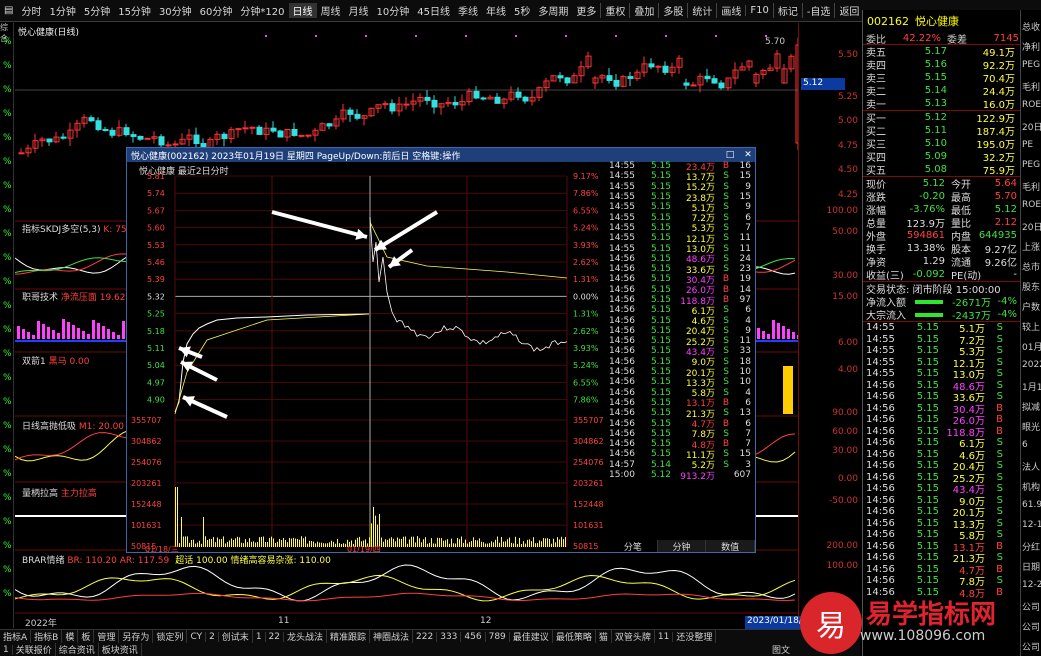 This screenshot has width=1041, height=656. I want to click on subpane-label: 量柄拉高 主力拉高, so click(59, 492).